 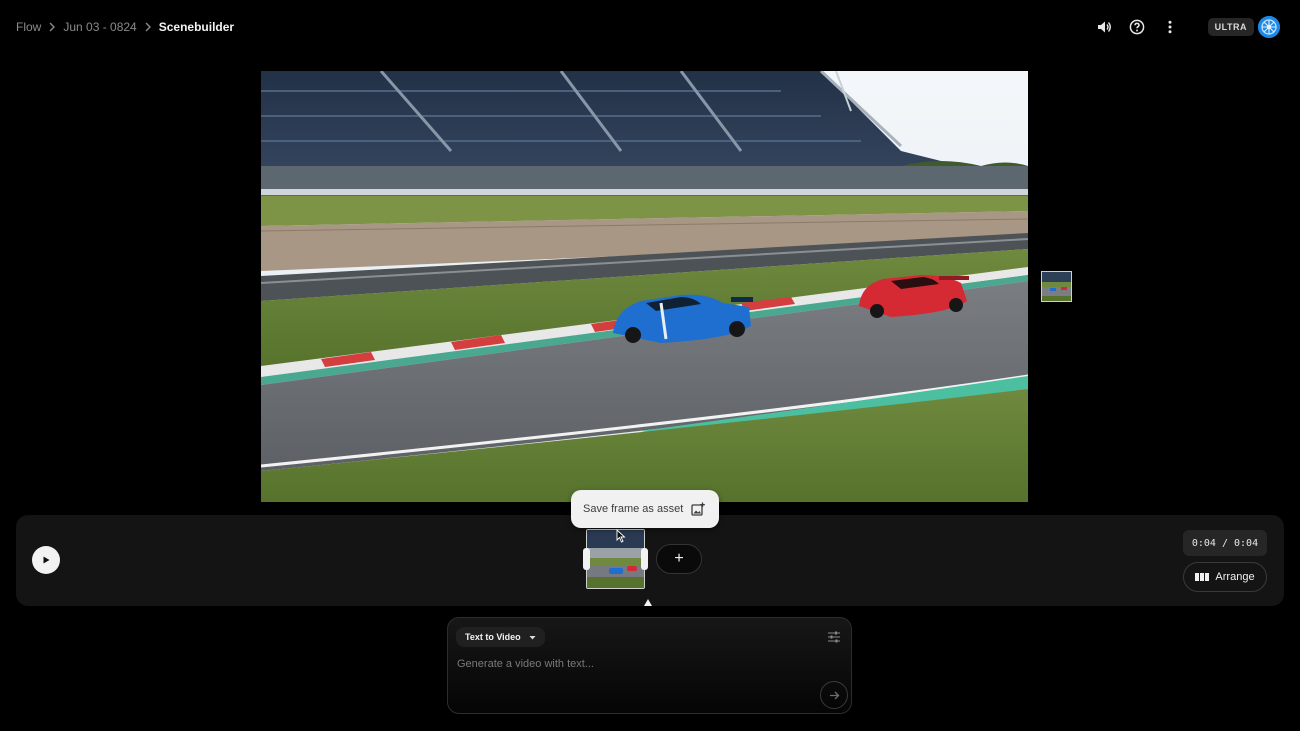 I want to click on prompt-box: Text to Video, so click(x=649, y=665).